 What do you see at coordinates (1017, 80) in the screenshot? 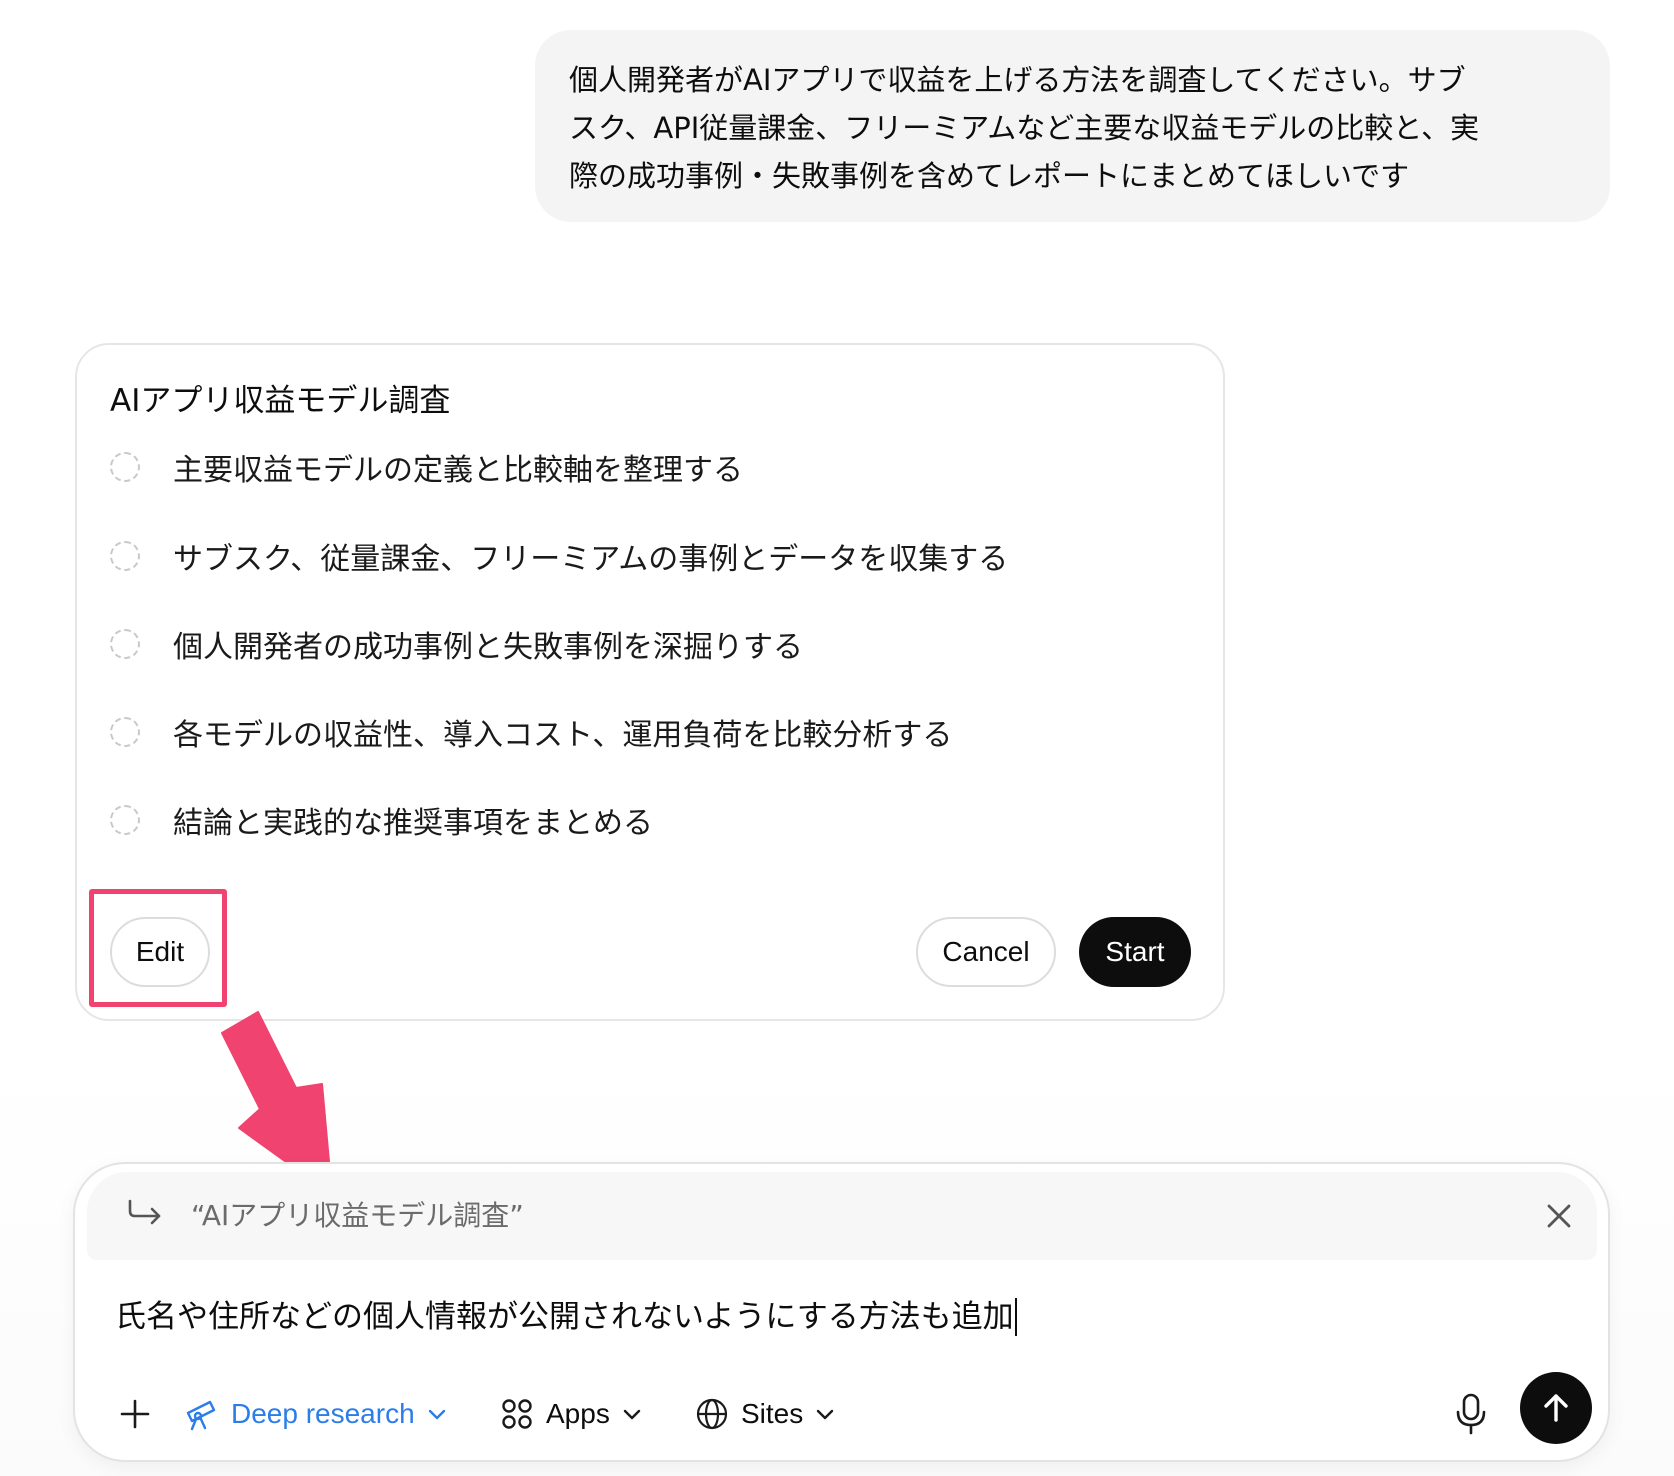
I see `user-message-line: 個人開発者がAIアプリで収益を上げる方法を調査してください。サブ` at bounding box center [1017, 80].